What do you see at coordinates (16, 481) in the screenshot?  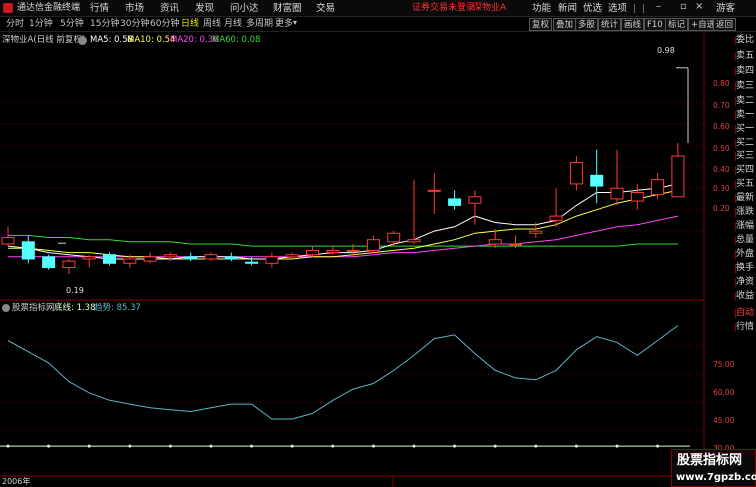 I see `date-label: 2006年` at bounding box center [16, 481].